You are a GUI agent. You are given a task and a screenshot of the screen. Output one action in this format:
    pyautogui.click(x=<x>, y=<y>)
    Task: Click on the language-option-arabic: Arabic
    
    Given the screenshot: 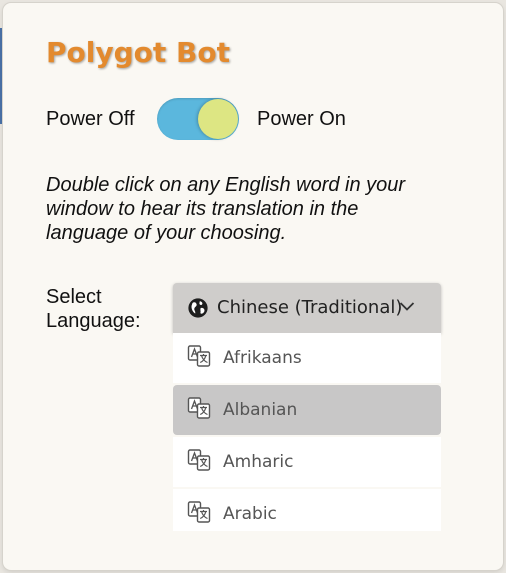 What is the action you would take?
    pyautogui.click(x=307, y=510)
    